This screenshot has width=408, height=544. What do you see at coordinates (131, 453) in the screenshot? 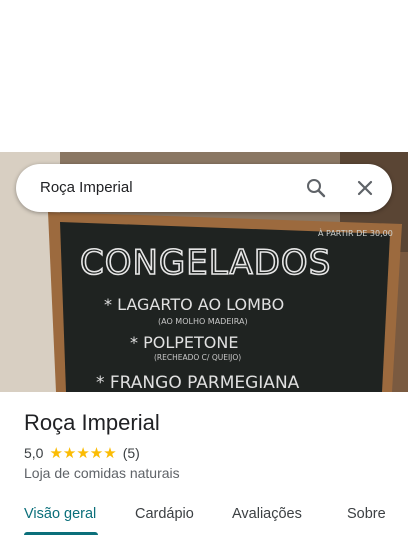
I see `review-count: (5)` at bounding box center [131, 453].